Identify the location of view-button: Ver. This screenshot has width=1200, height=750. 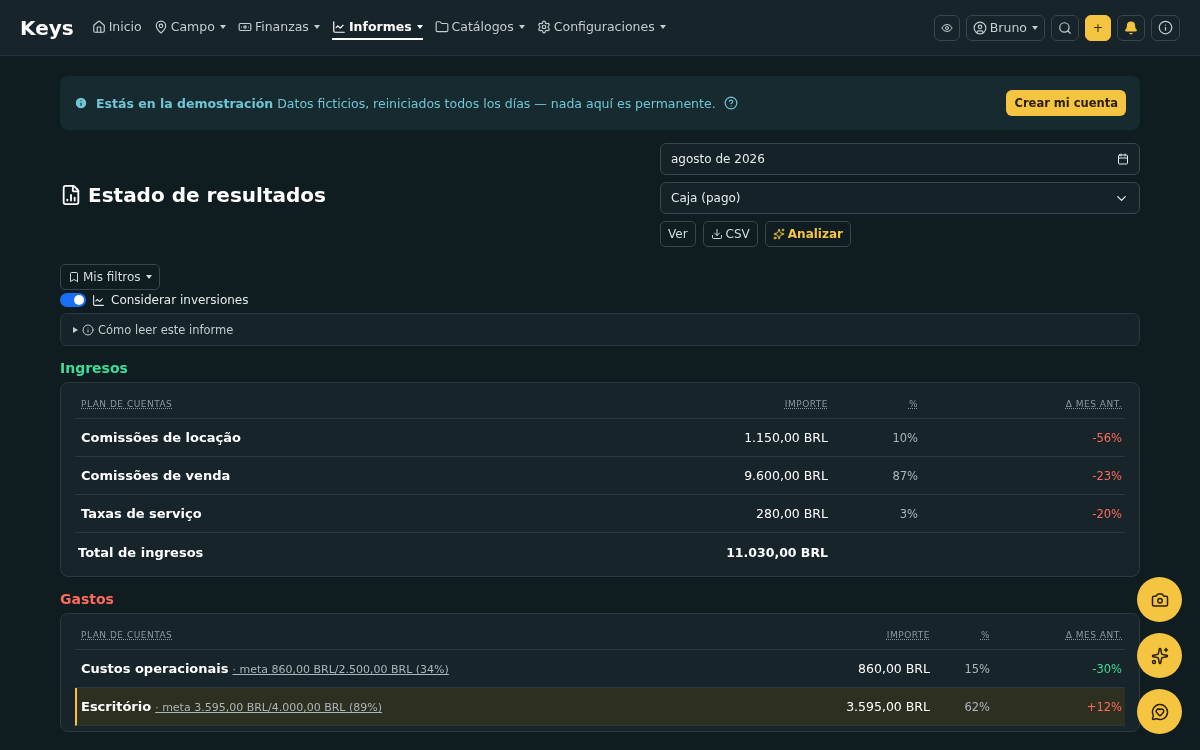
(678, 234).